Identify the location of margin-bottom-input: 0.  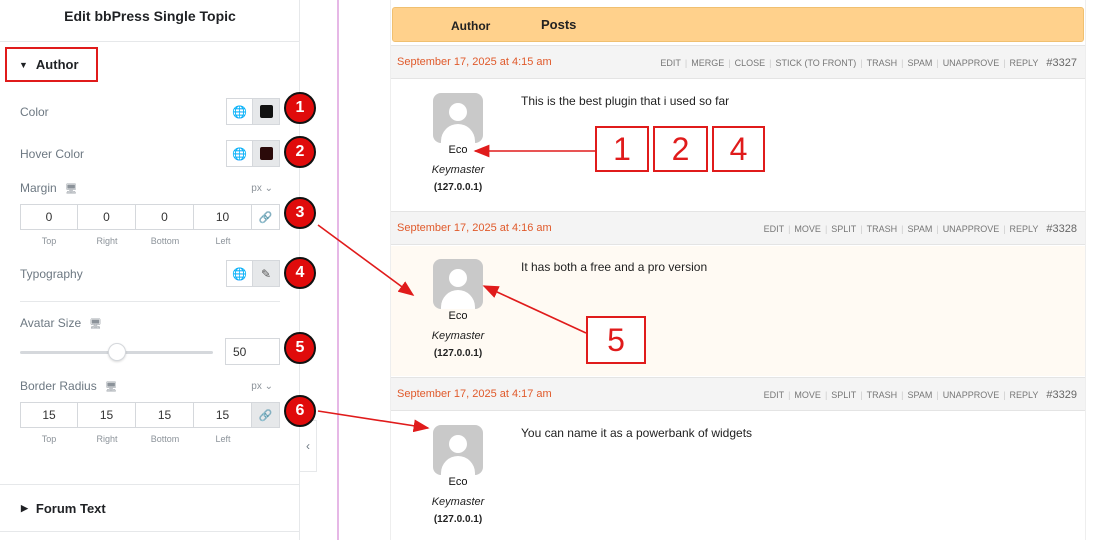
(165, 217).